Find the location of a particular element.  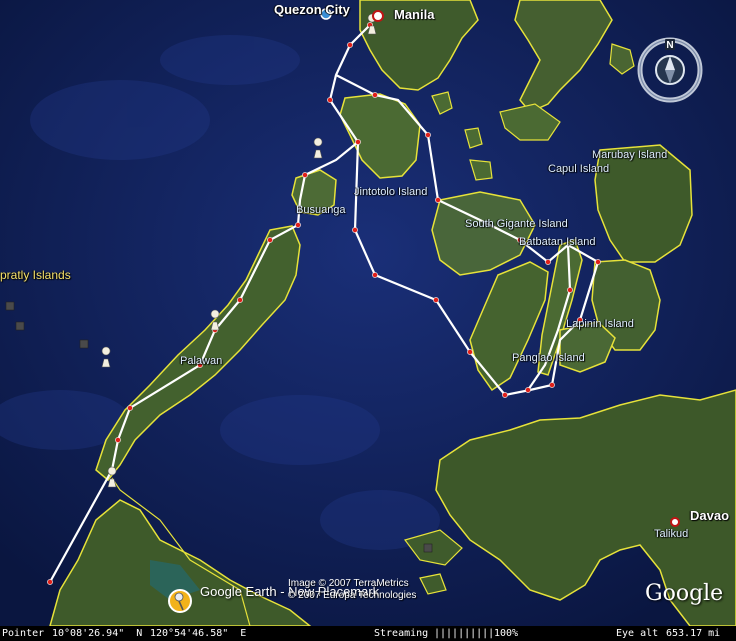

city-marker-manila is located at coordinates (378, 16).